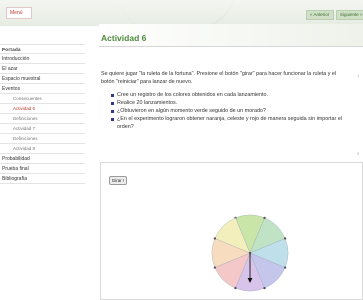  What do you see at coordinates (19, 13) in the screenshot?
I see `menu-button: Menú` at bounding box center [19, 13].